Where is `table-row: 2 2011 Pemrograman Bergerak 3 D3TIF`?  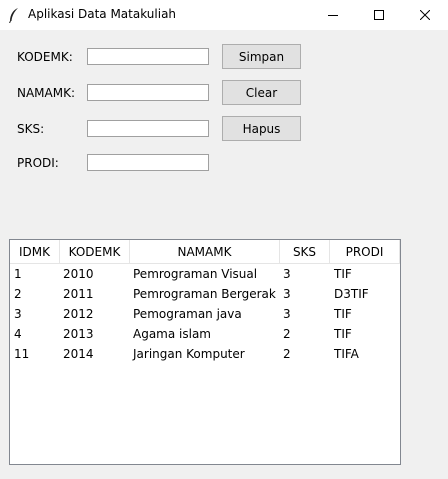
table-row: 2 2011 Pemrograman Bergerak 3 D3TIF is located at coordinates (205, 294).